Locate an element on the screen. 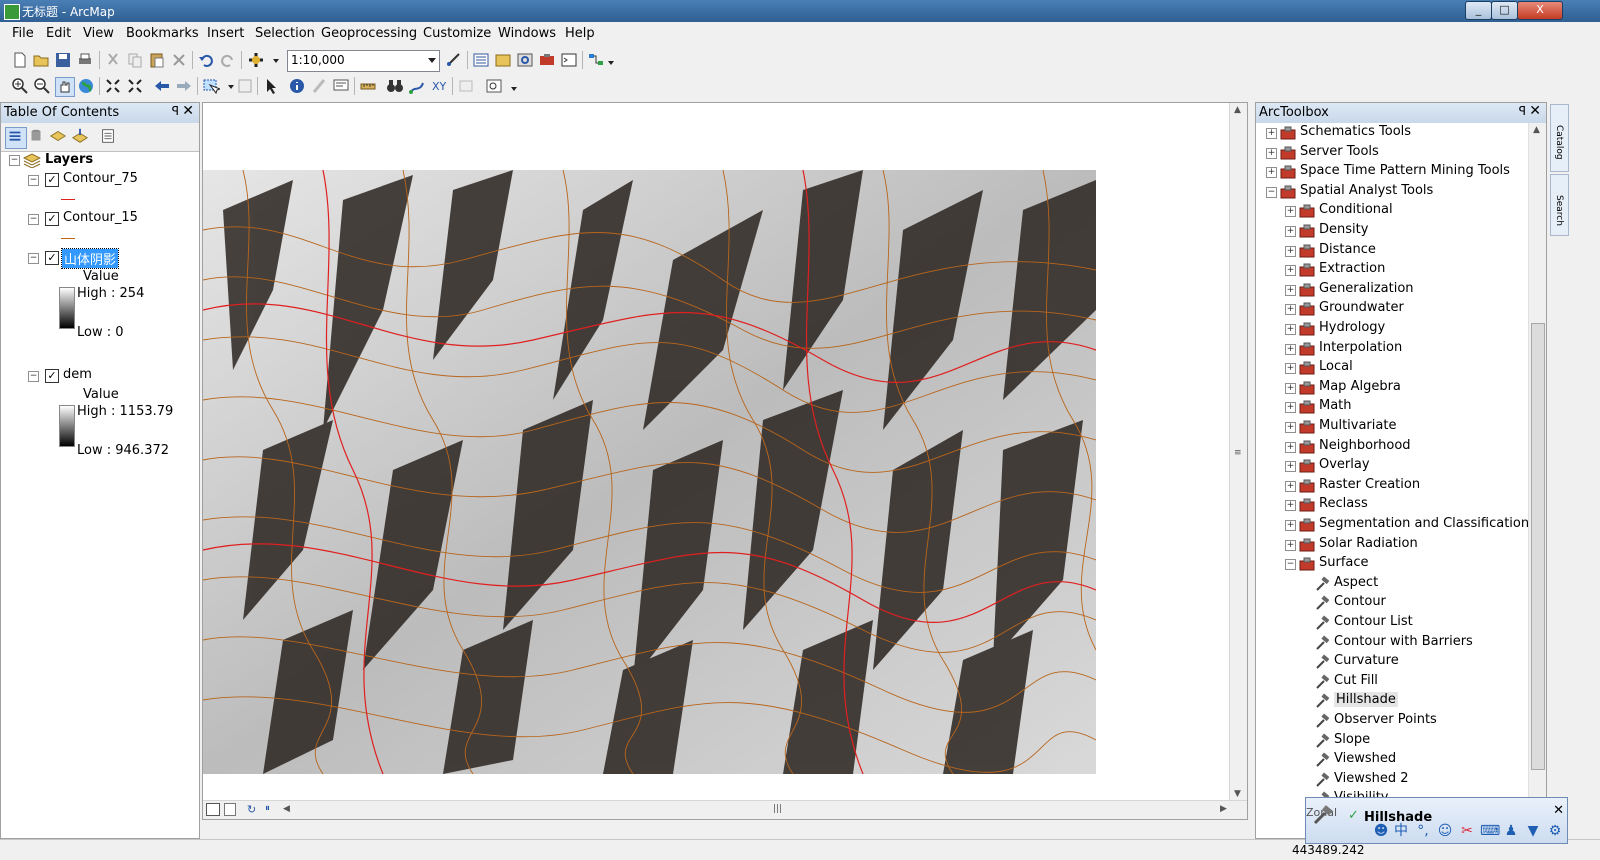 This screenshot has width=1600, height=860. toolbox-item: + Density is located at coordinates (1391, 231).